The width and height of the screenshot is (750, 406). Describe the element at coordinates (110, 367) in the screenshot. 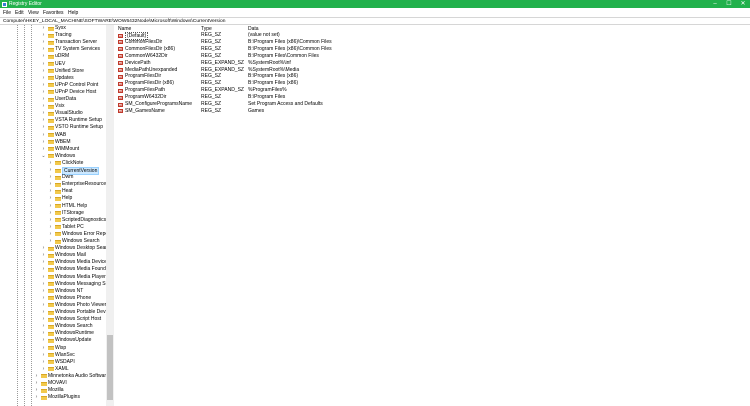

I see `tree-scrollbar-thumb` at that location.